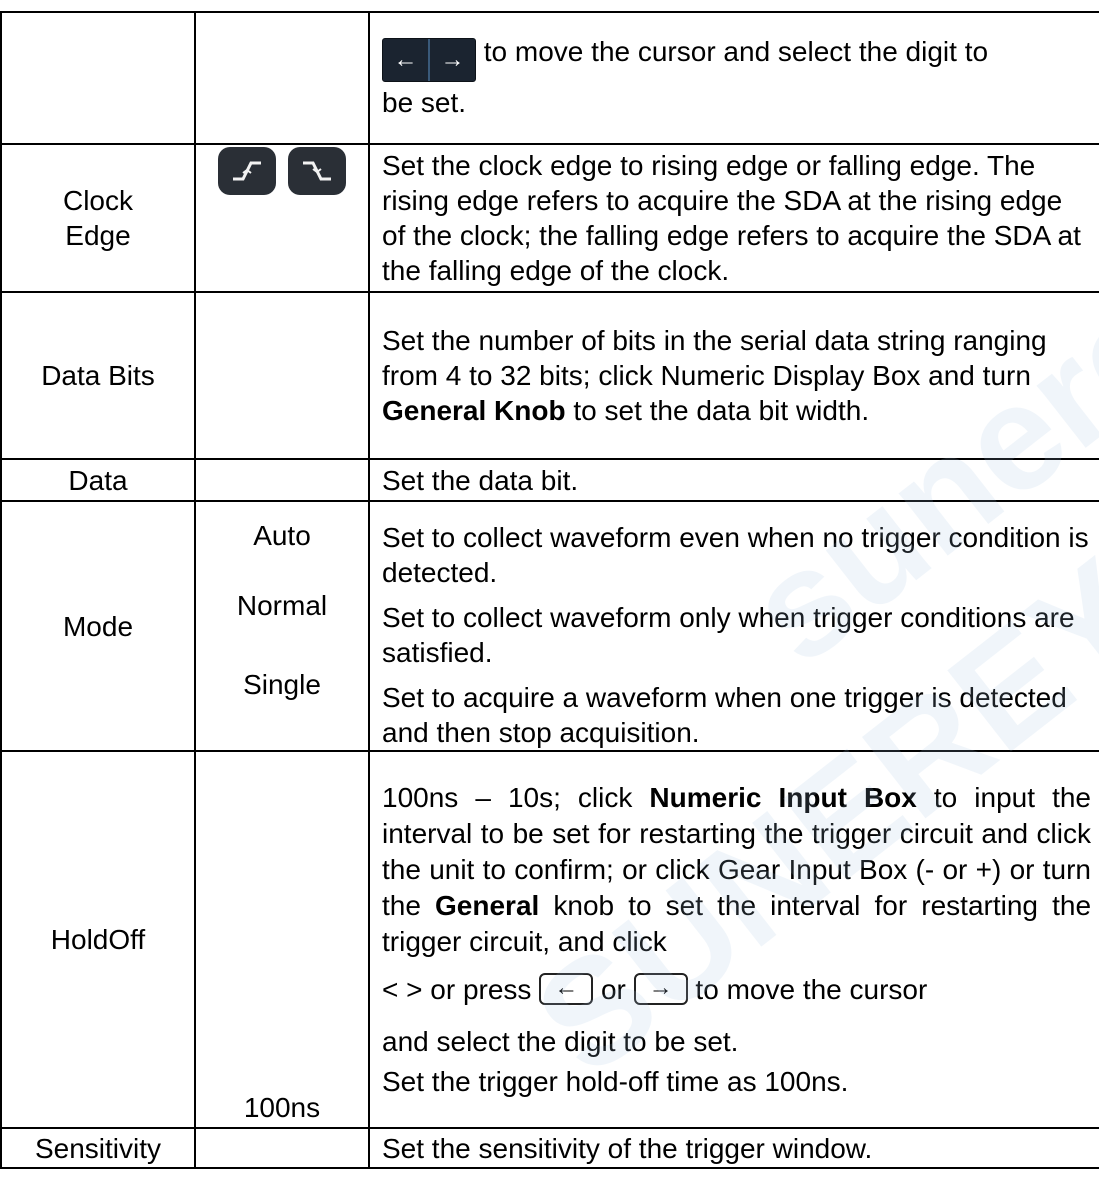  I want to click on table-cell: HoldOff, so click(98, 939).